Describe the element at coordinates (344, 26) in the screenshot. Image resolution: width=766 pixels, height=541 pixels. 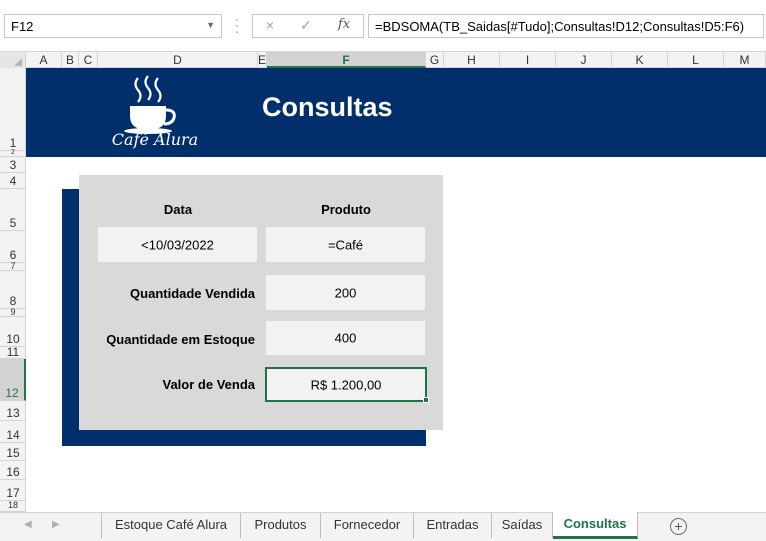
I see `insert-function-icon: fx` at that location.